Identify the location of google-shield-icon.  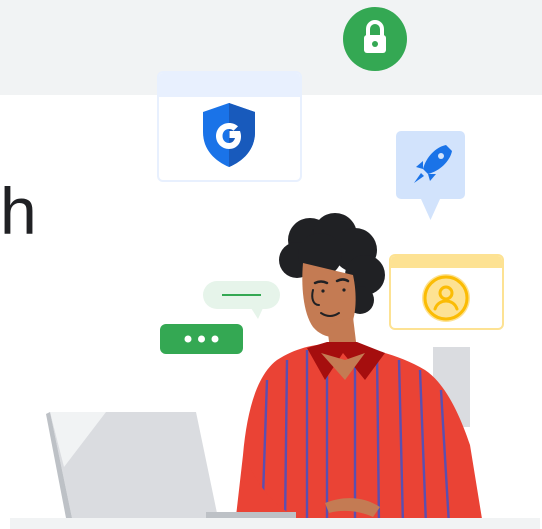
(229, 135).